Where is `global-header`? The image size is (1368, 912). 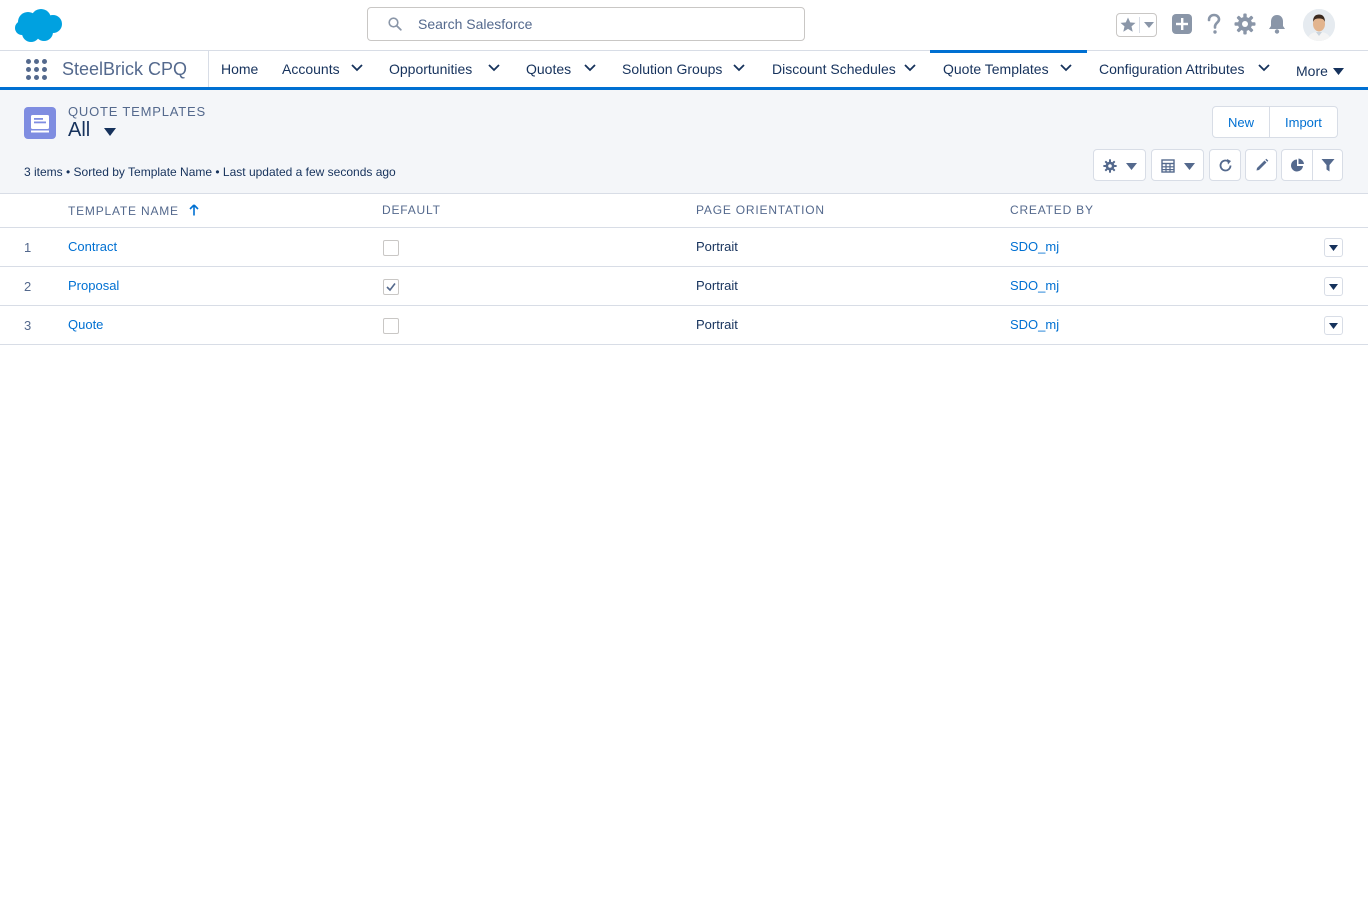 global-header is located at coordinates (684, 25).